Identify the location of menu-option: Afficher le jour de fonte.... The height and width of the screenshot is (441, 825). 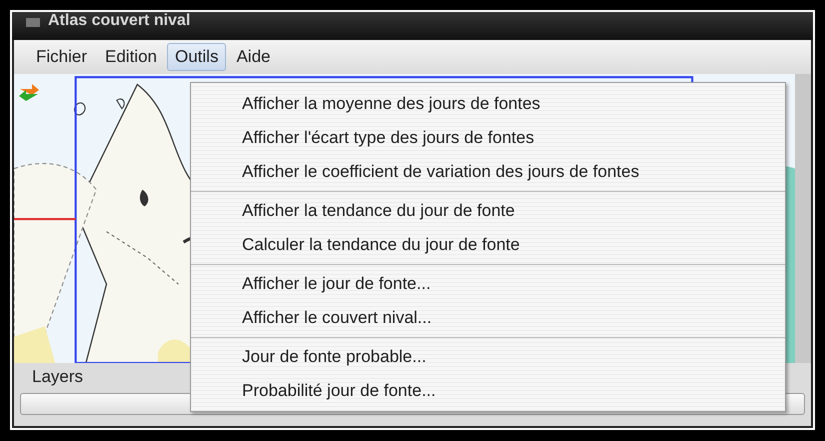
(311, 284).